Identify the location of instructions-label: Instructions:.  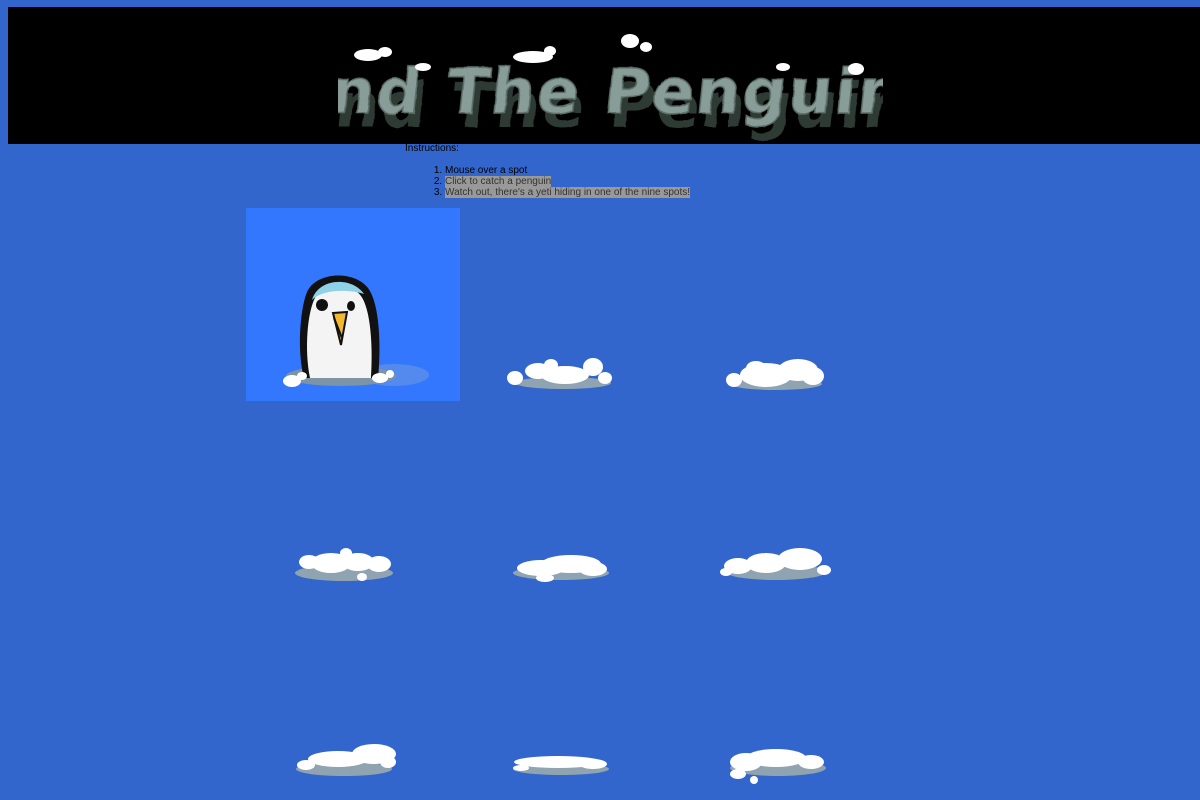
(432, 148).